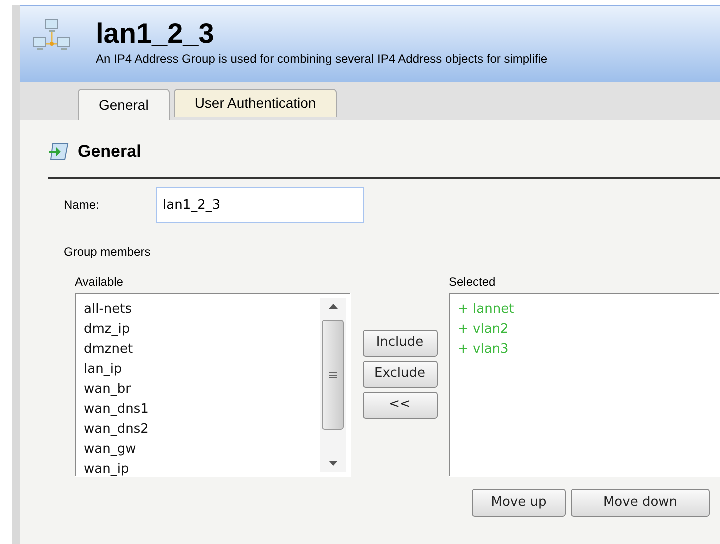 The height and width of the screenshot is (544, 720). I want to click on list-label: Available, so click(99, 282).